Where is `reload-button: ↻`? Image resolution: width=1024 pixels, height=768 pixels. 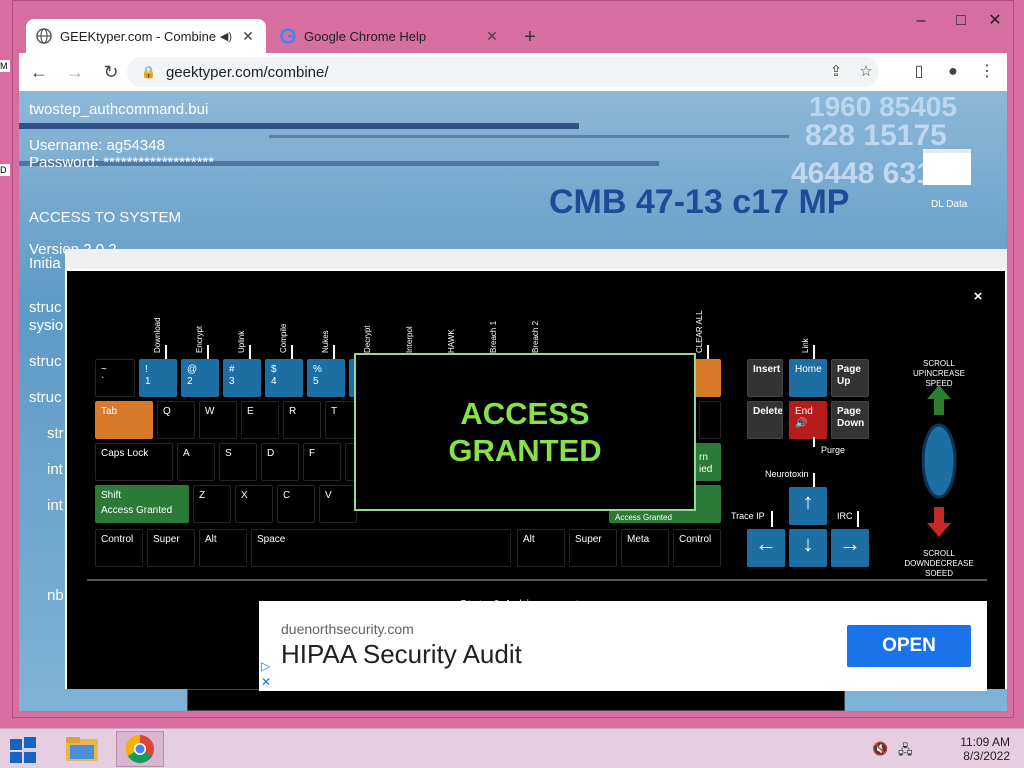
reload-button: ↻ is located at coordinates (111, 72).